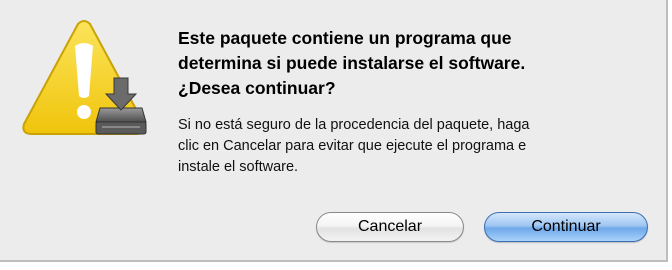 The width and height of the screenshot is (672, 270). What do you see at coordinates (84, 77) in the screenshot?
I see `warning-icon` at bounding box center [84, 77].